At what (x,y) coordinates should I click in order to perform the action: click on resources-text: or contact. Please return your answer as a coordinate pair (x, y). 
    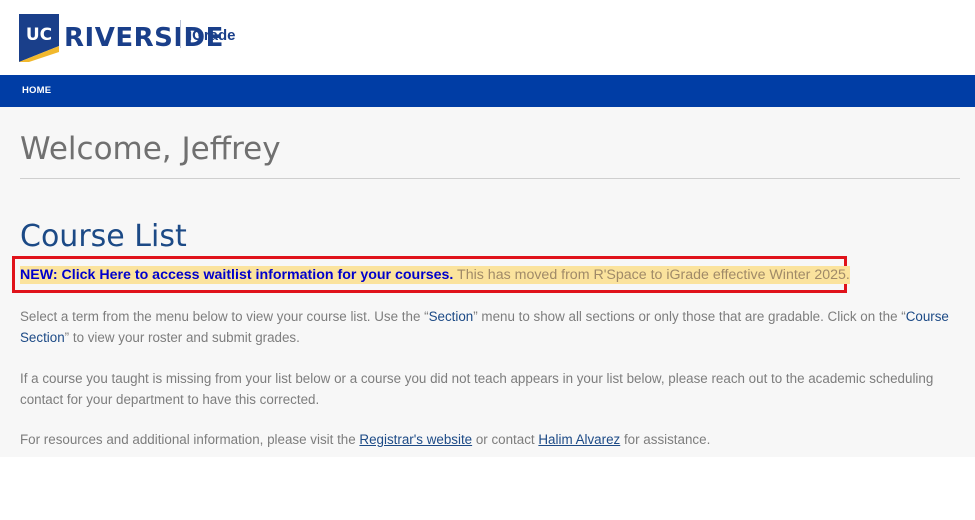
    Looking at the image, I should click on (505, 439).